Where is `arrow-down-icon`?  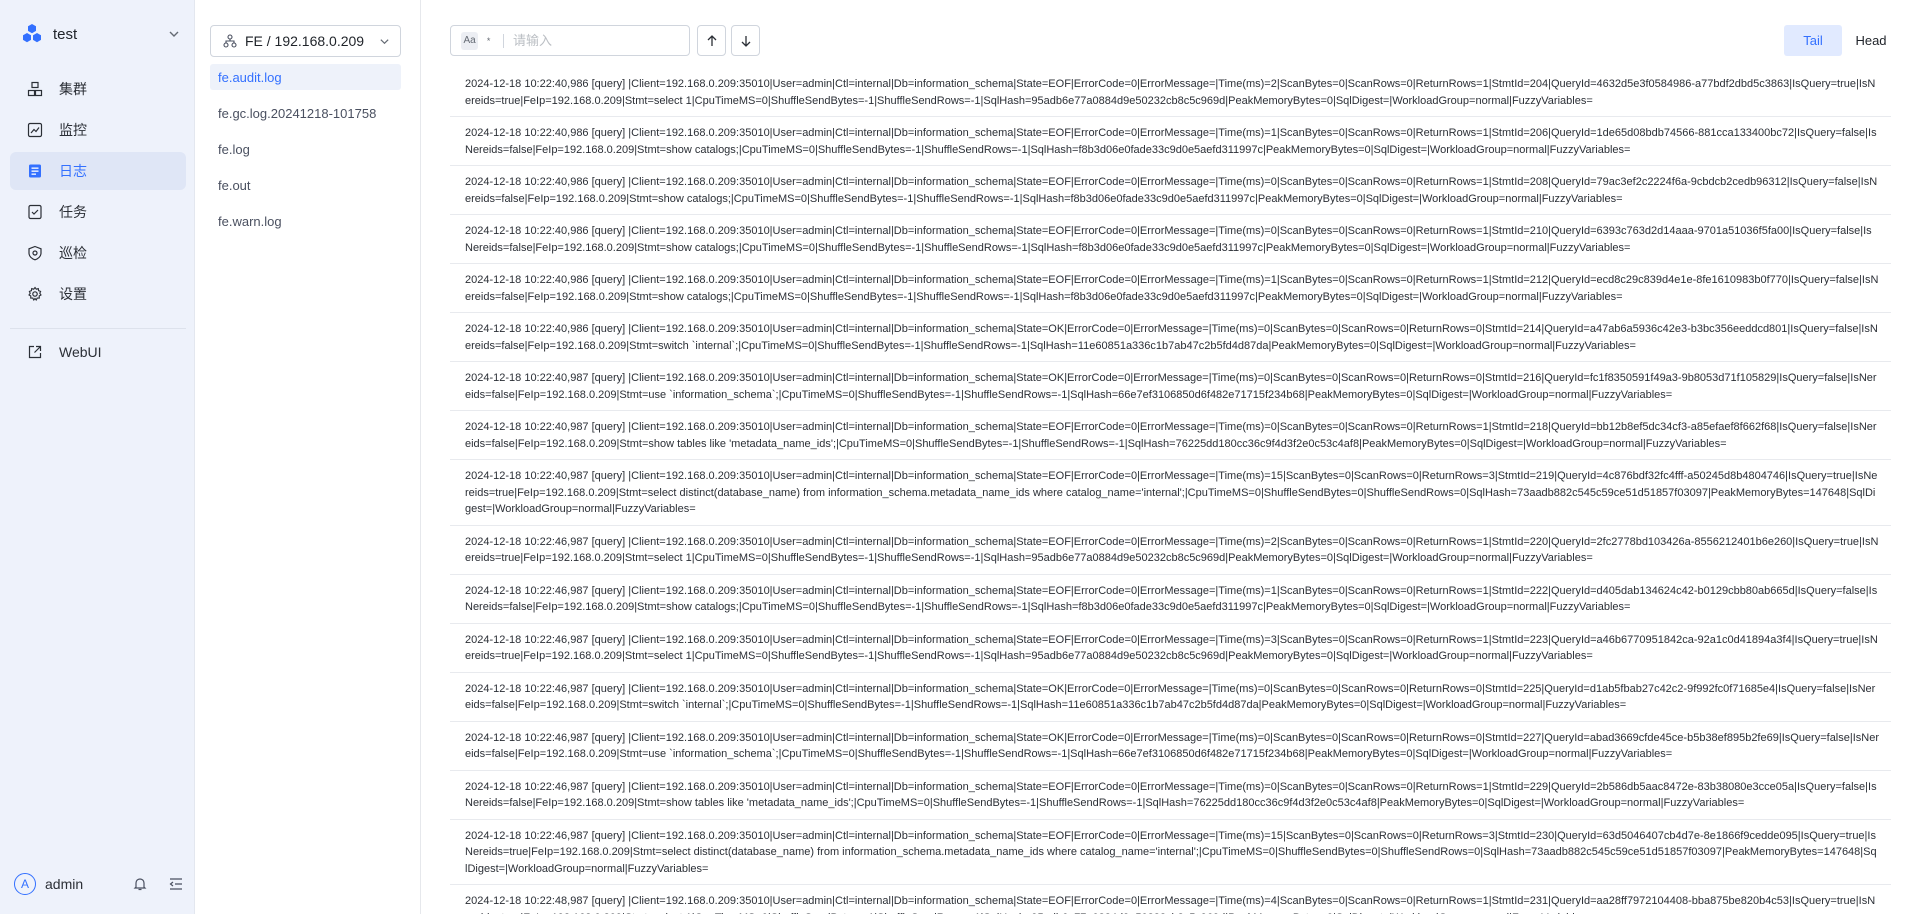 arrow-down-icon is located at coordinates (745, 41).